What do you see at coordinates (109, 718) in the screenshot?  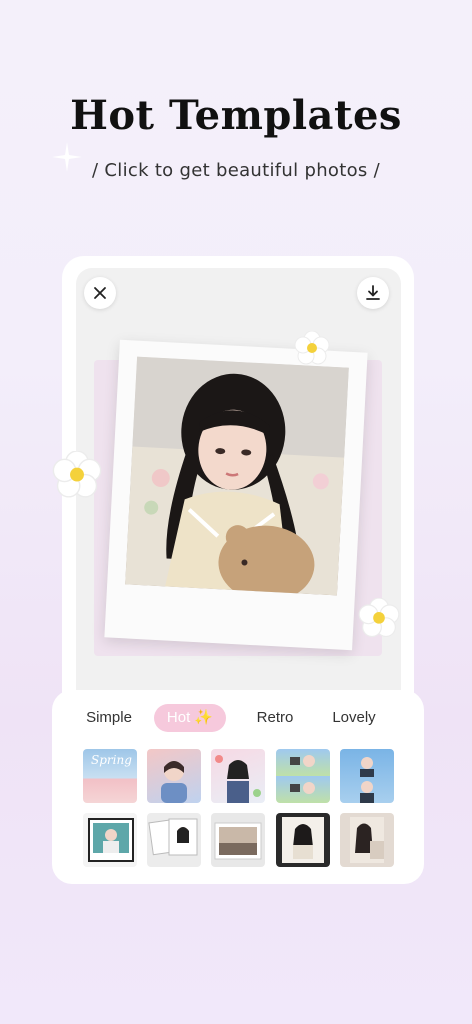 I see `tab-simple: Simple` at bounding box center [109, 718].